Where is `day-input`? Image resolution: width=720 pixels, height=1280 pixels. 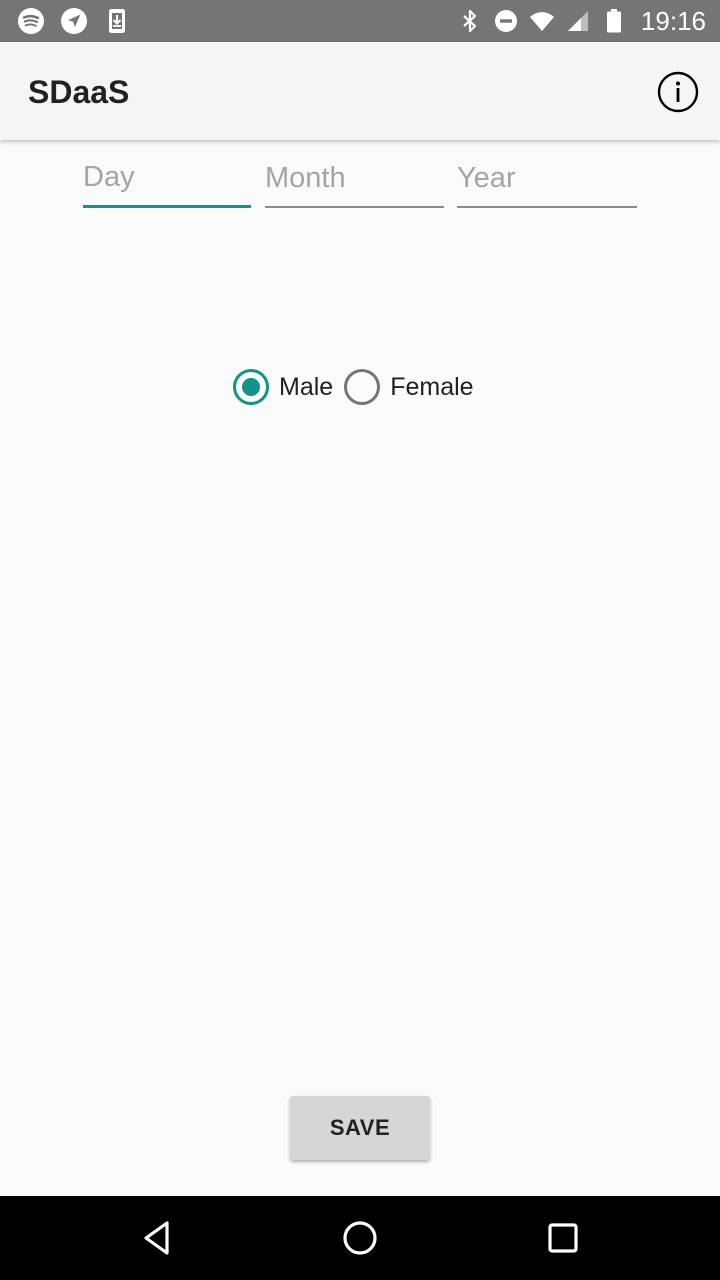
day-input is located at coordinates (167, 180).